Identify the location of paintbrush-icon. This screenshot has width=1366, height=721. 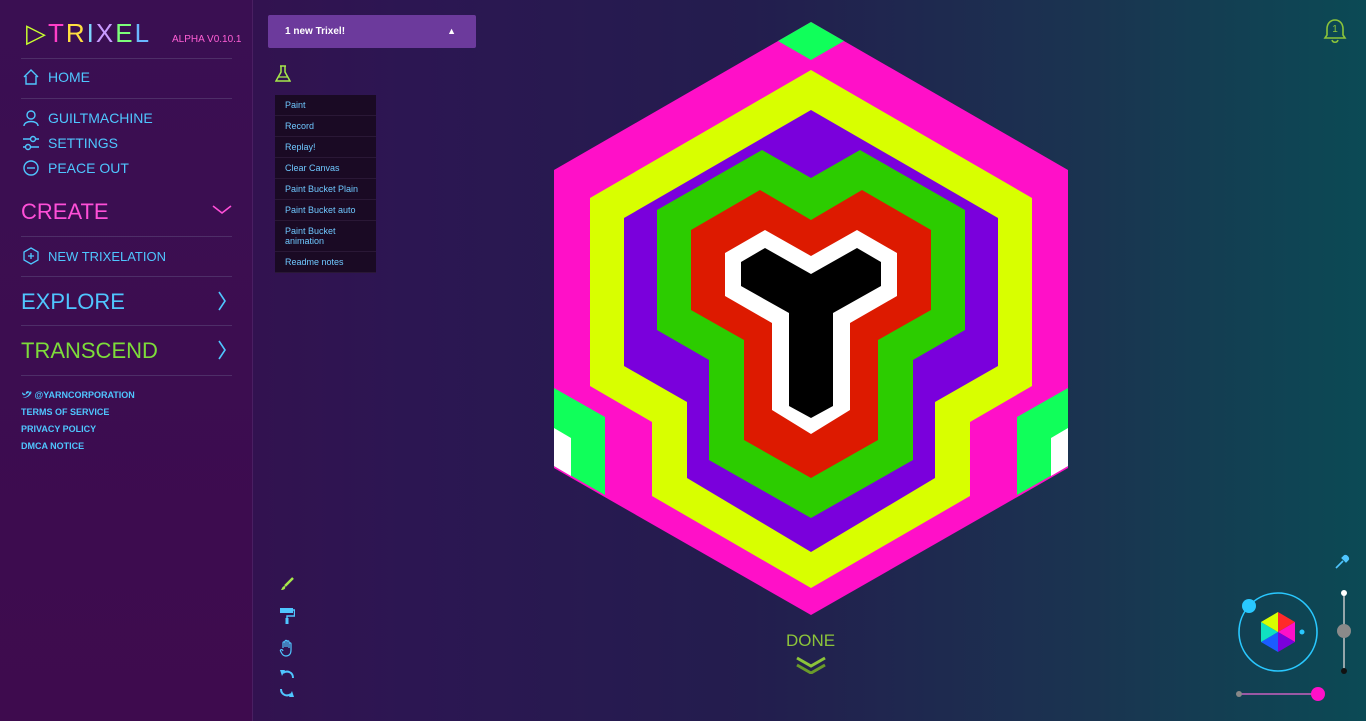
(287, 586).